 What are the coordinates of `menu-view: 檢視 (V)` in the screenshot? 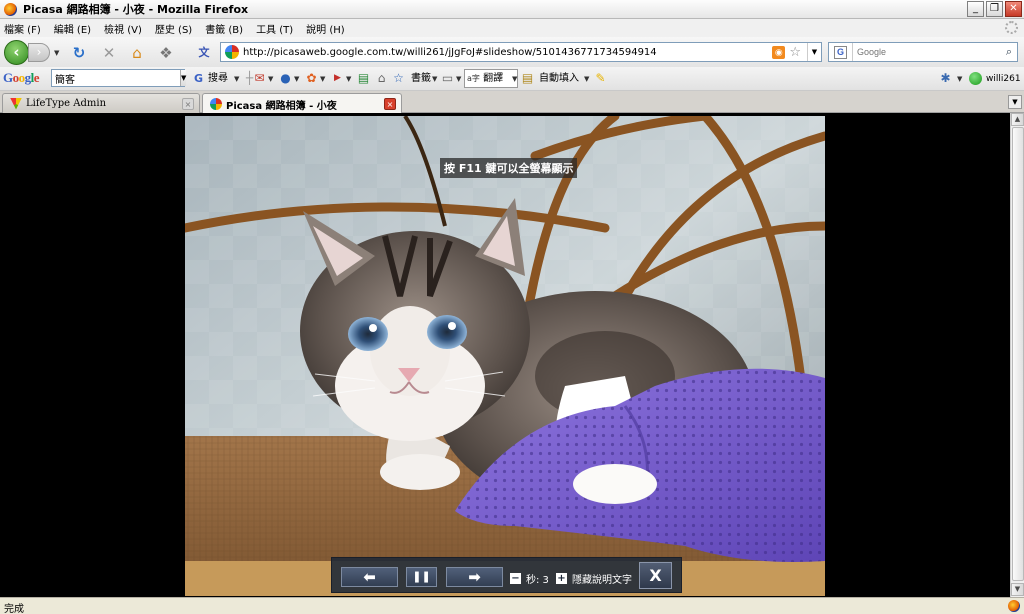 It's located at (123, 28).